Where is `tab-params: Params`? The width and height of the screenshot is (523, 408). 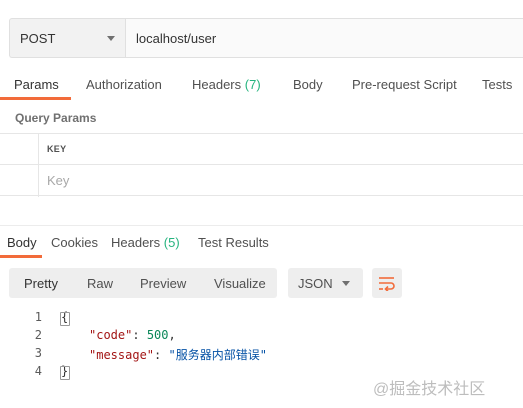 tab-params: Params is located at coordinates (36, 84).